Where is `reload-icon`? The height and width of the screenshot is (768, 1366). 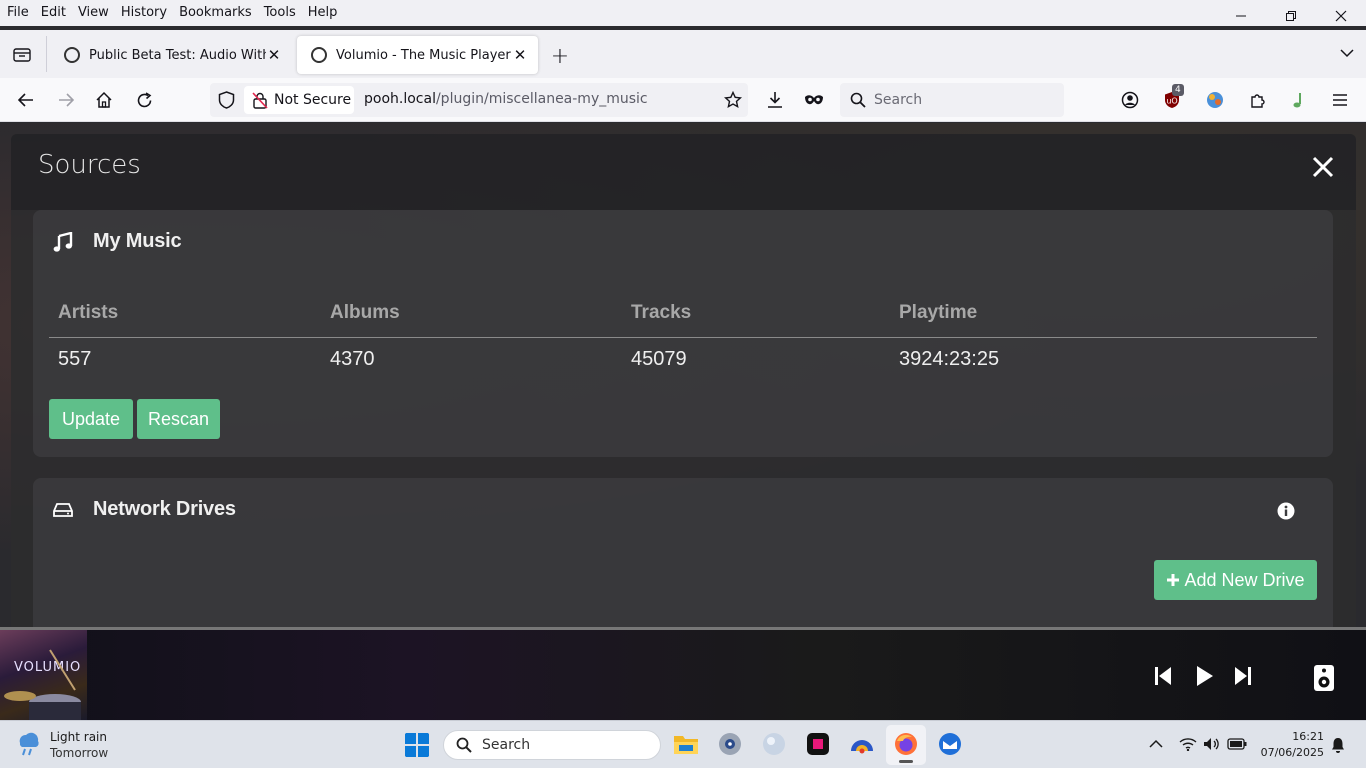
reload-icon is located at coordinates (144, 99).